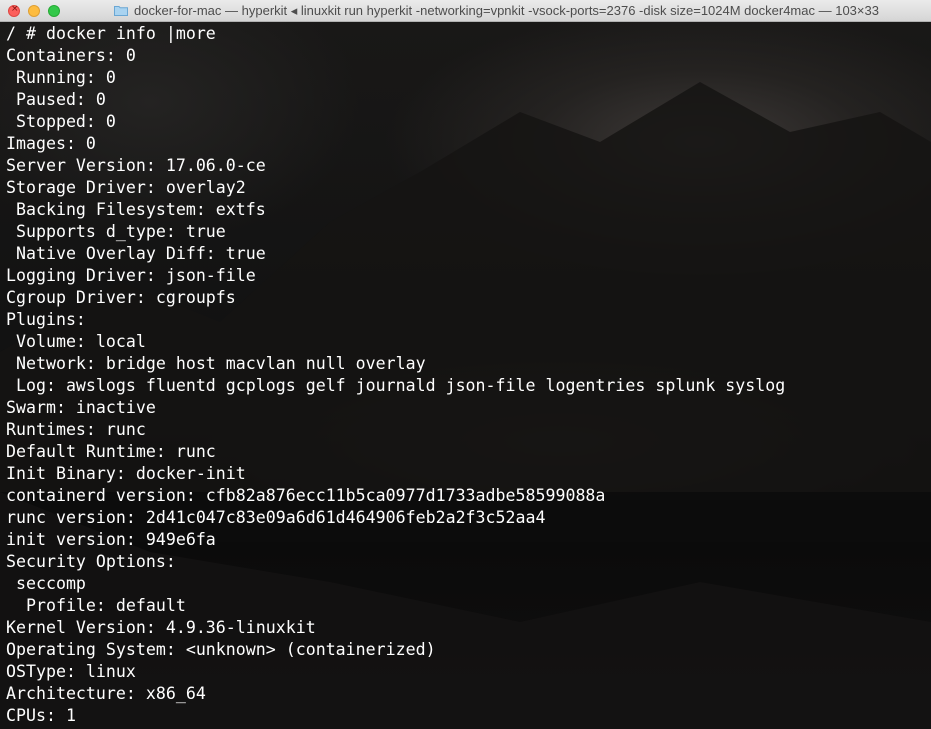 The height and width of the screenshot is (729, 931). Describe the element at coordinates (111, 33) in the screenshot. I see `terminal-line: / # docker info |more` at that location.